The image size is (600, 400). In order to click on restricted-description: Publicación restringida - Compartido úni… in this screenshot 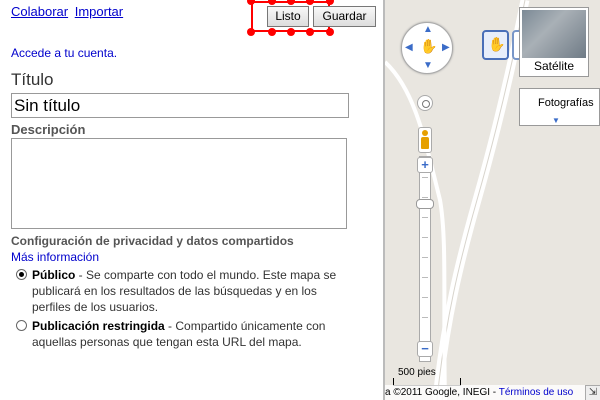, I will do `click(192, 334)`.